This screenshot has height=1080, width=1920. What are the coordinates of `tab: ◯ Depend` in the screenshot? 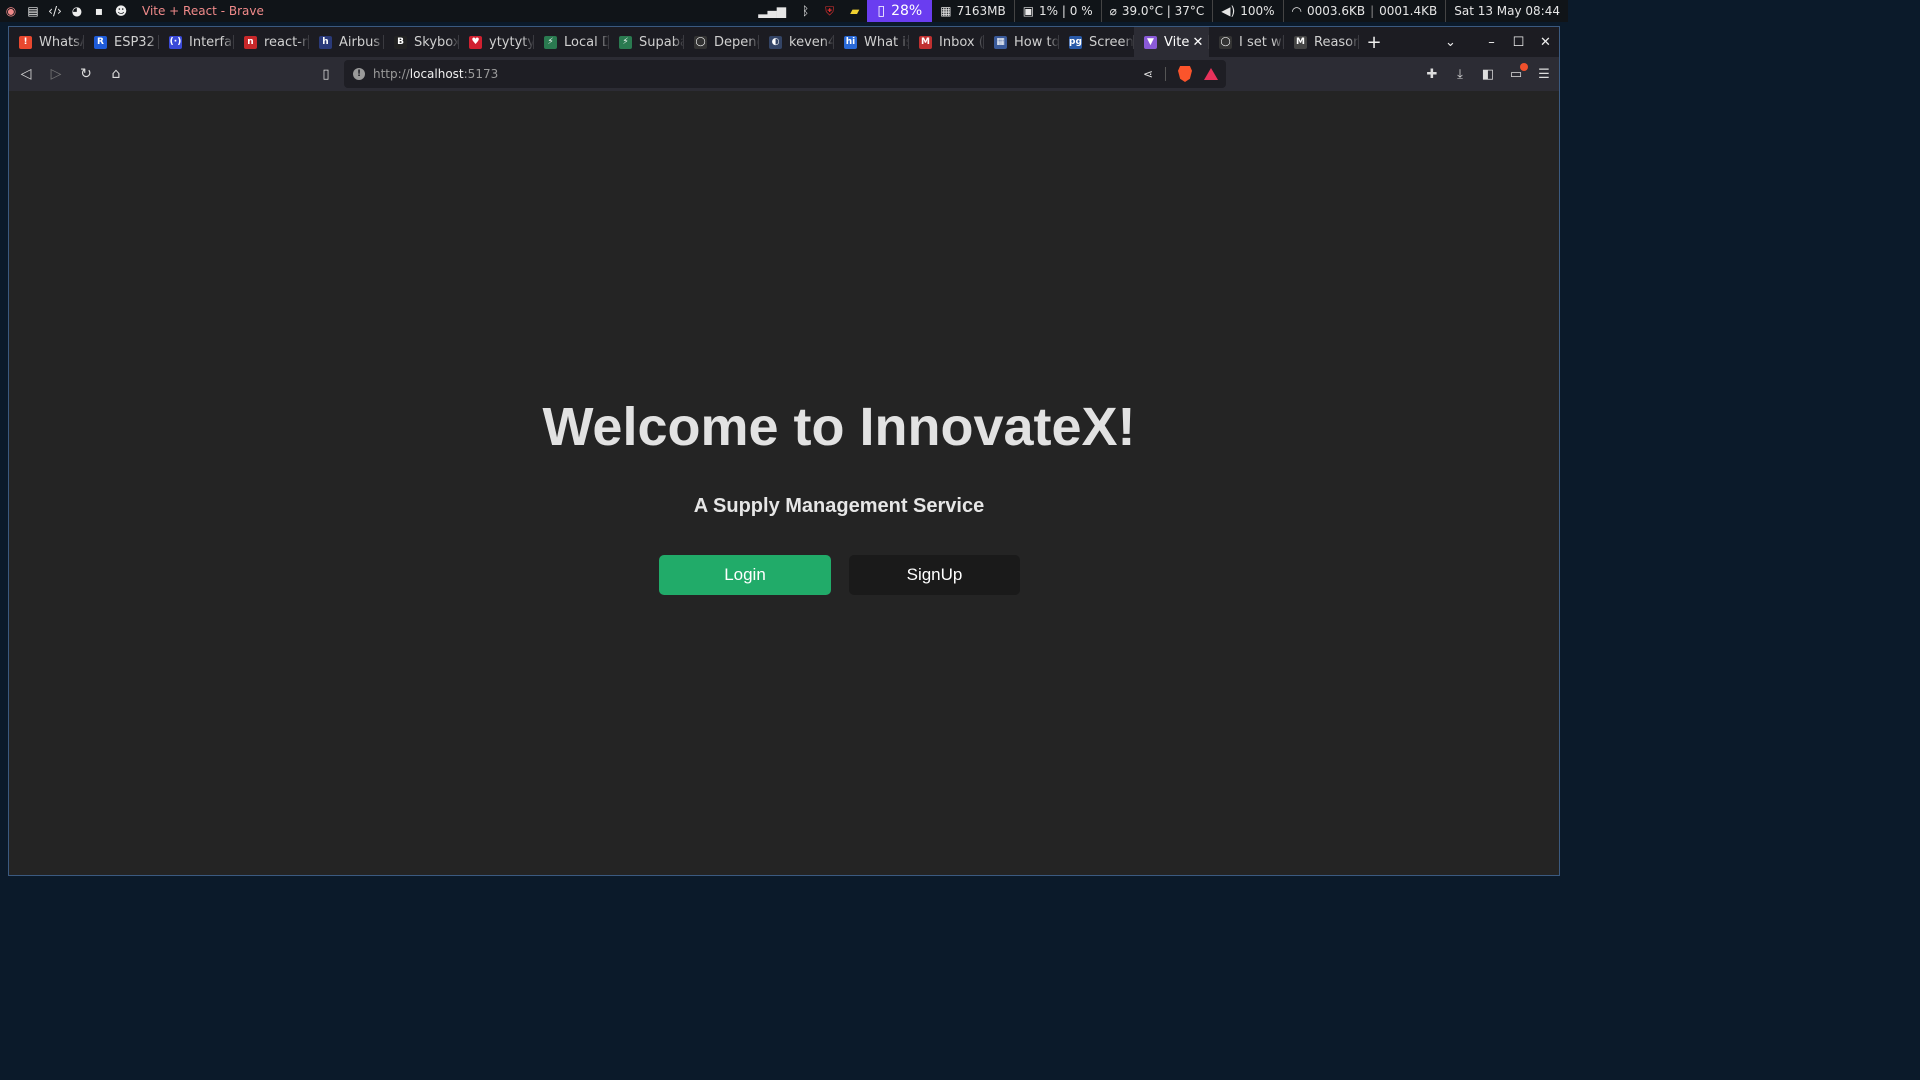 It's located at (721, 42).